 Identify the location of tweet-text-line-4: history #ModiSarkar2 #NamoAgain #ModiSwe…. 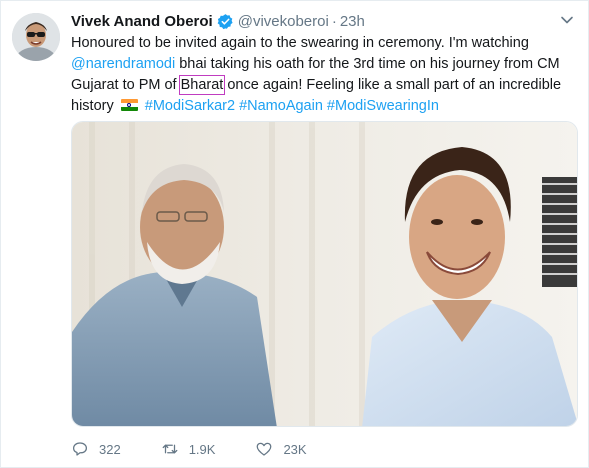
(323, 106).